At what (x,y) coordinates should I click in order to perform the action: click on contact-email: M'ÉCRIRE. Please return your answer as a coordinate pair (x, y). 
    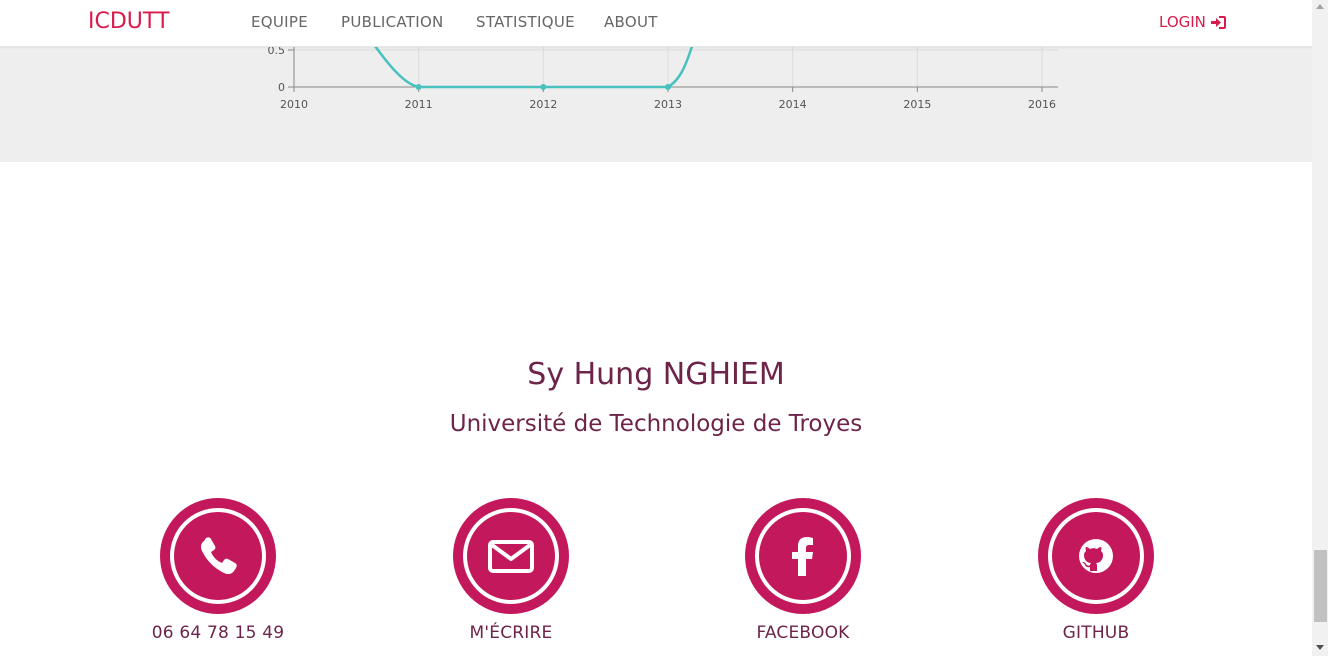
    Looking at the image, I should click on (511, 570).